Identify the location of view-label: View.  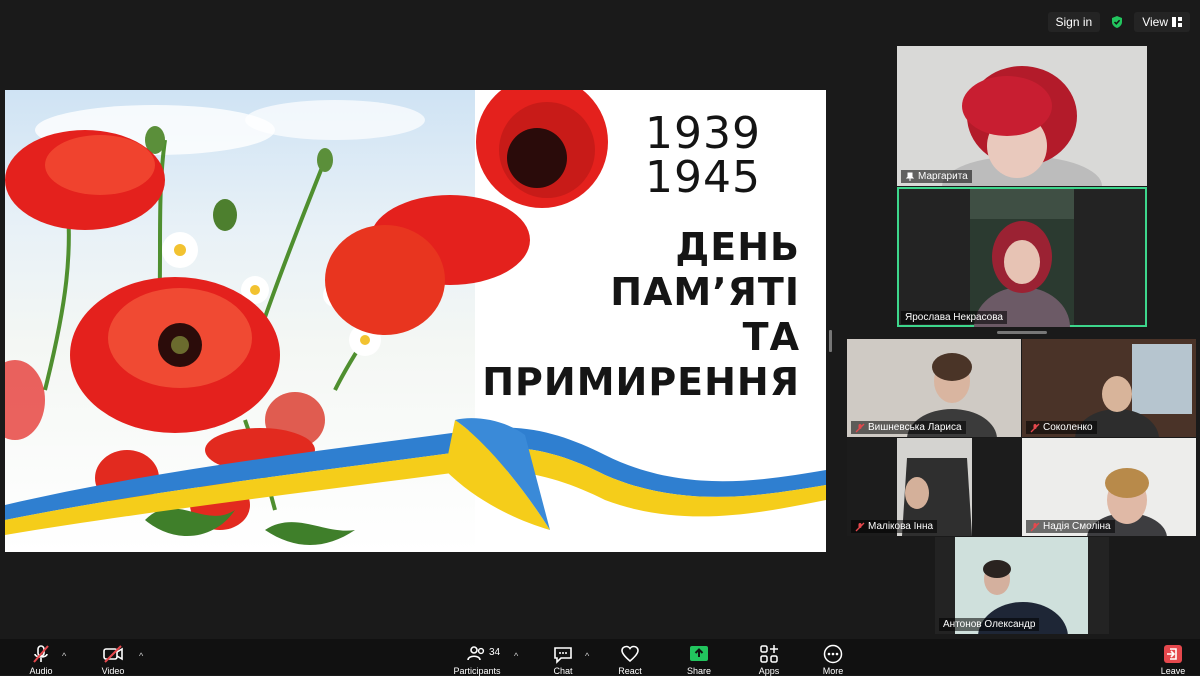
(1155, 22).